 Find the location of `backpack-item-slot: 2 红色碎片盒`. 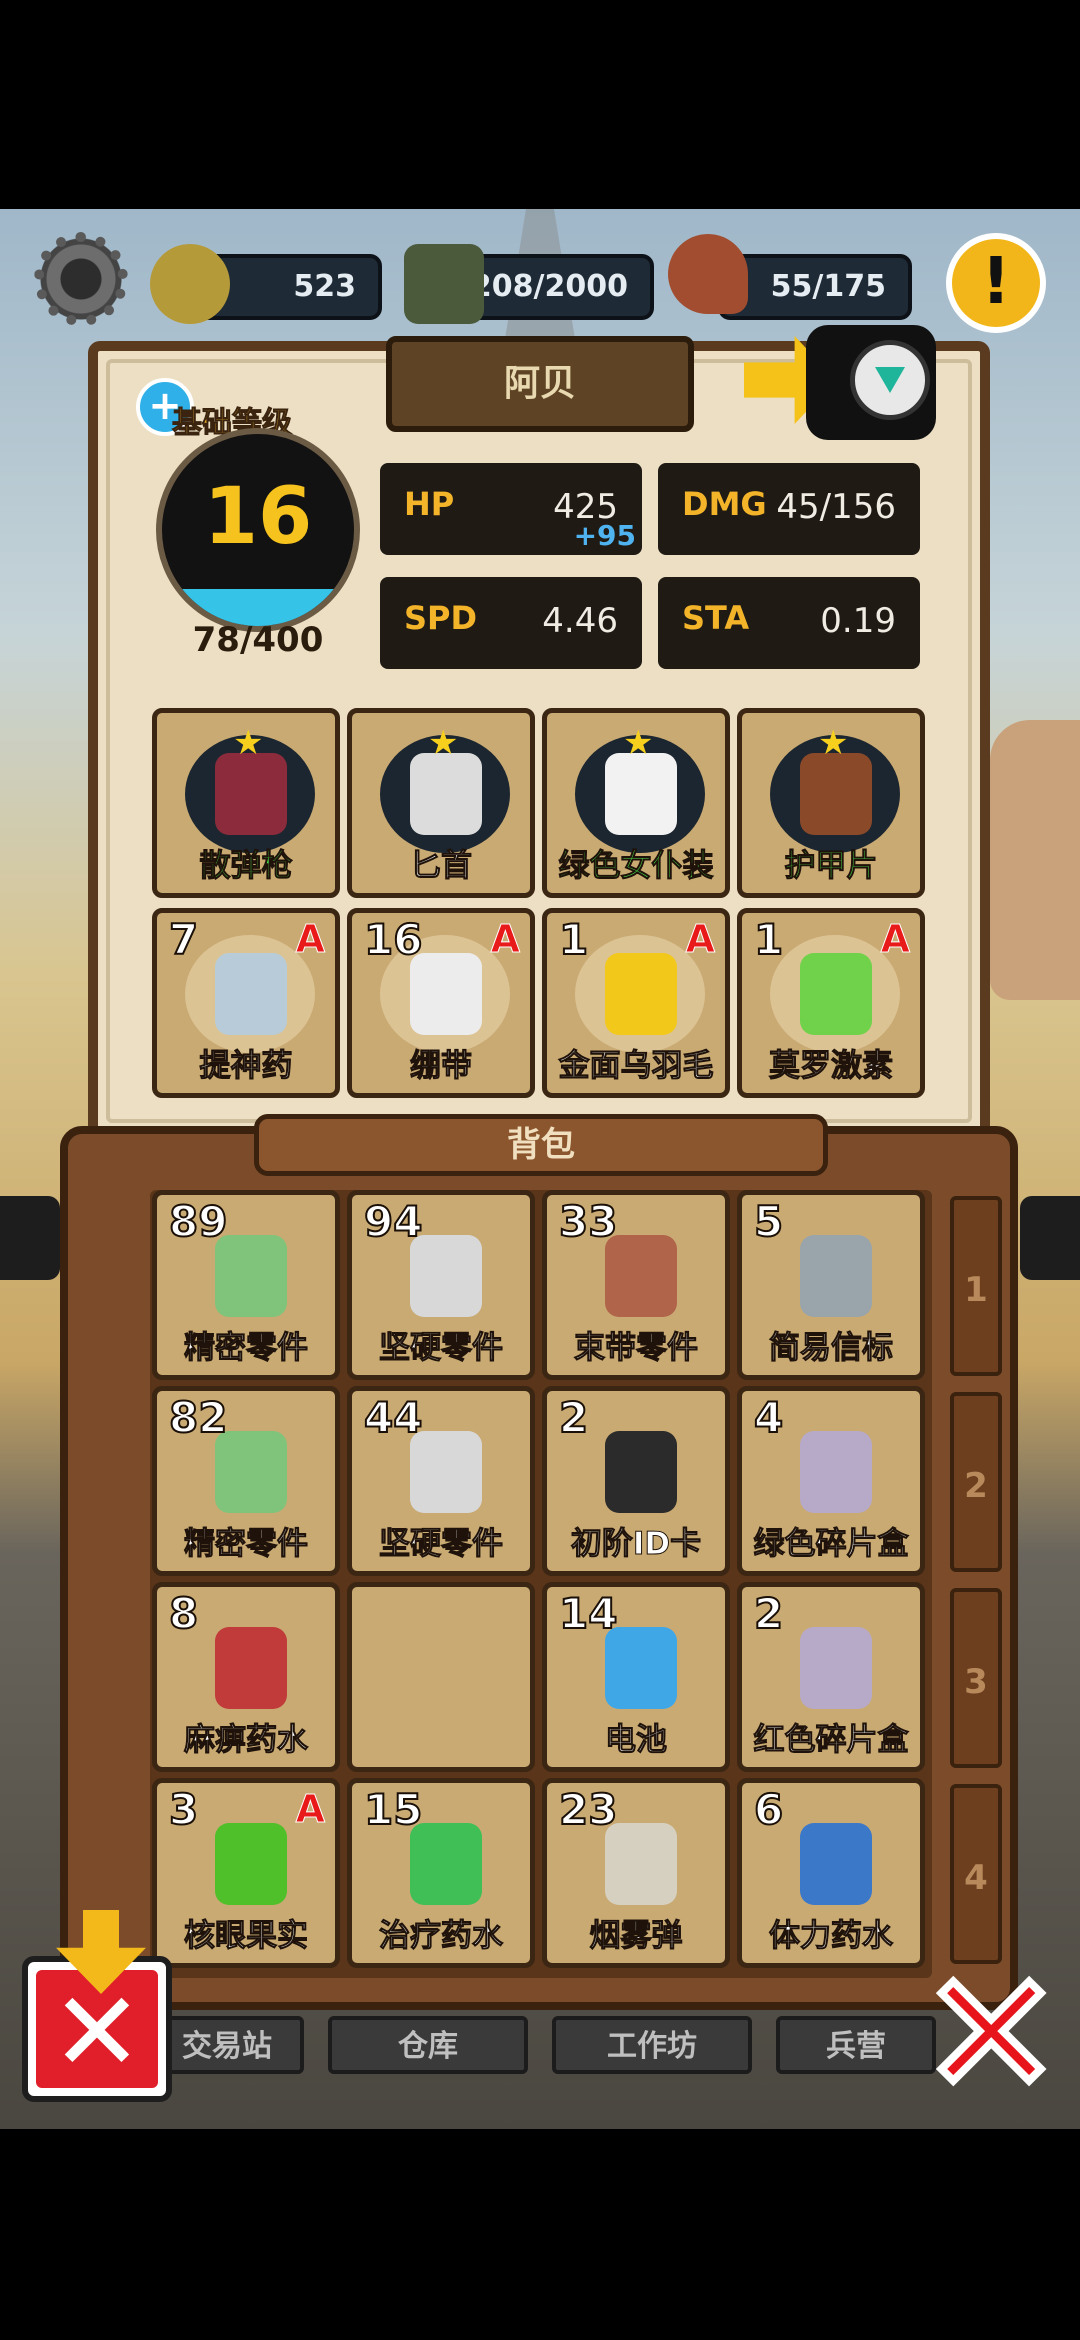

backpack-item-slot: 2 红色碎片盒 is located at coordinates (831, 1677).